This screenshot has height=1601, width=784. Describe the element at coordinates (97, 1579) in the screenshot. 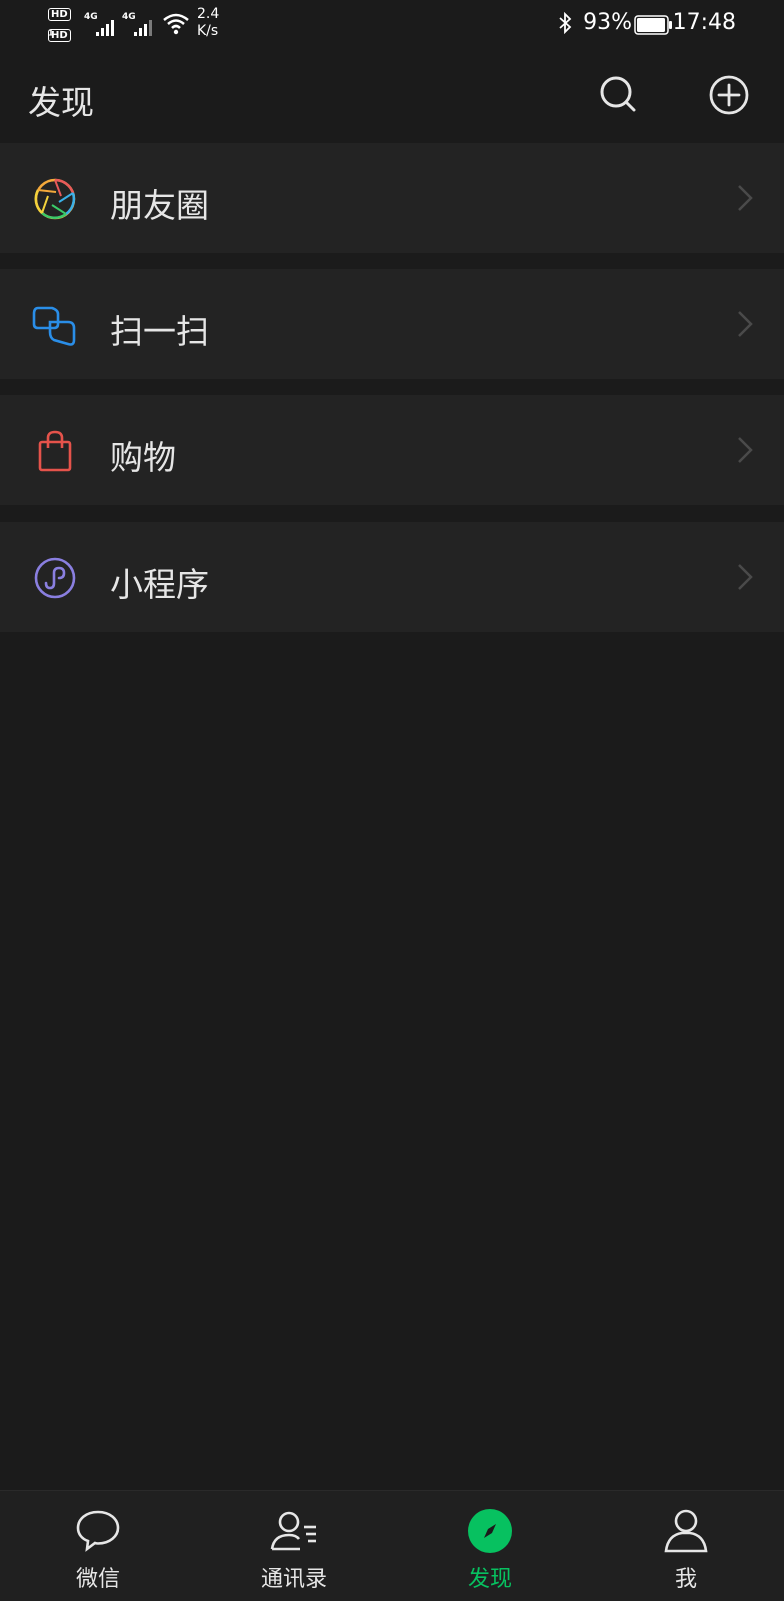

I see `tab-label: 微信` at that location.